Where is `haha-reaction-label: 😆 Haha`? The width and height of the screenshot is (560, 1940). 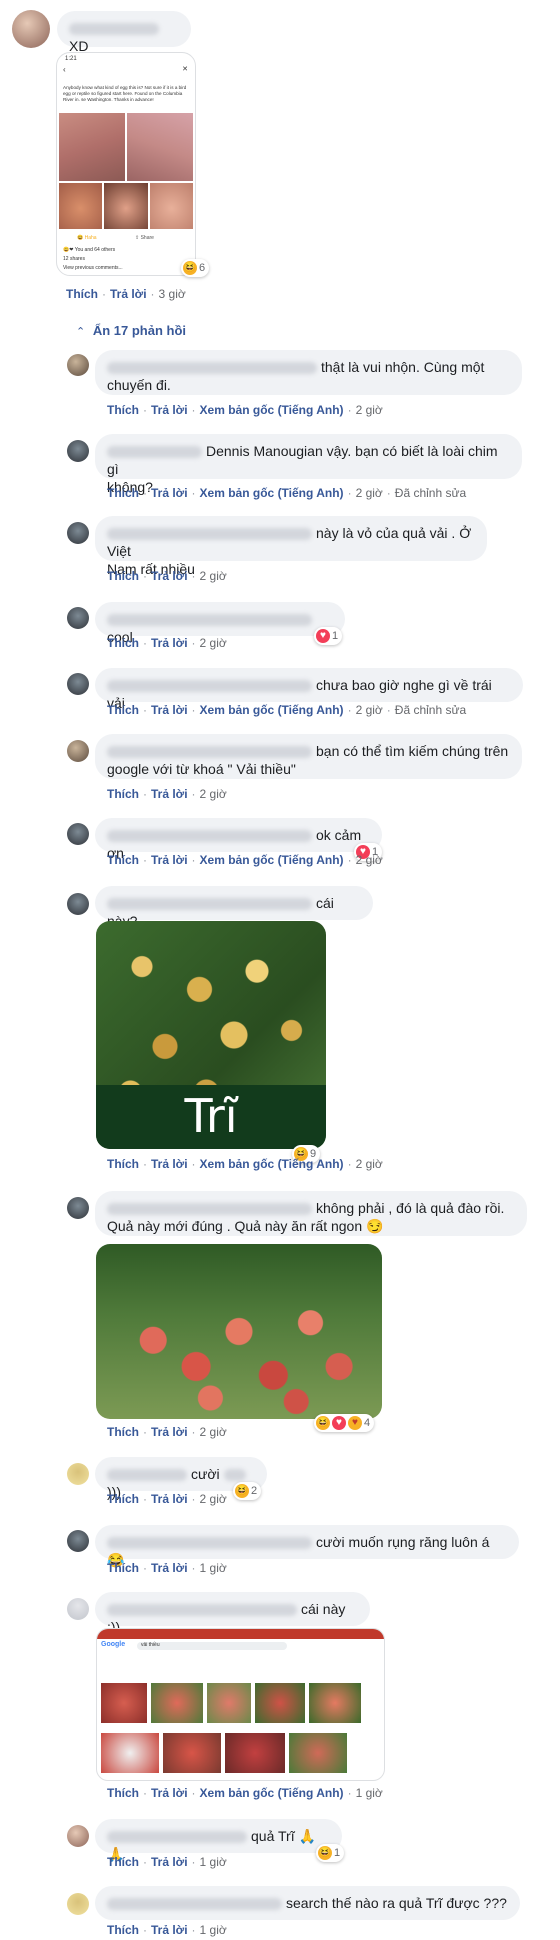
haha-reaction-label: 😆 Haha is located at coordinates (87, 238).